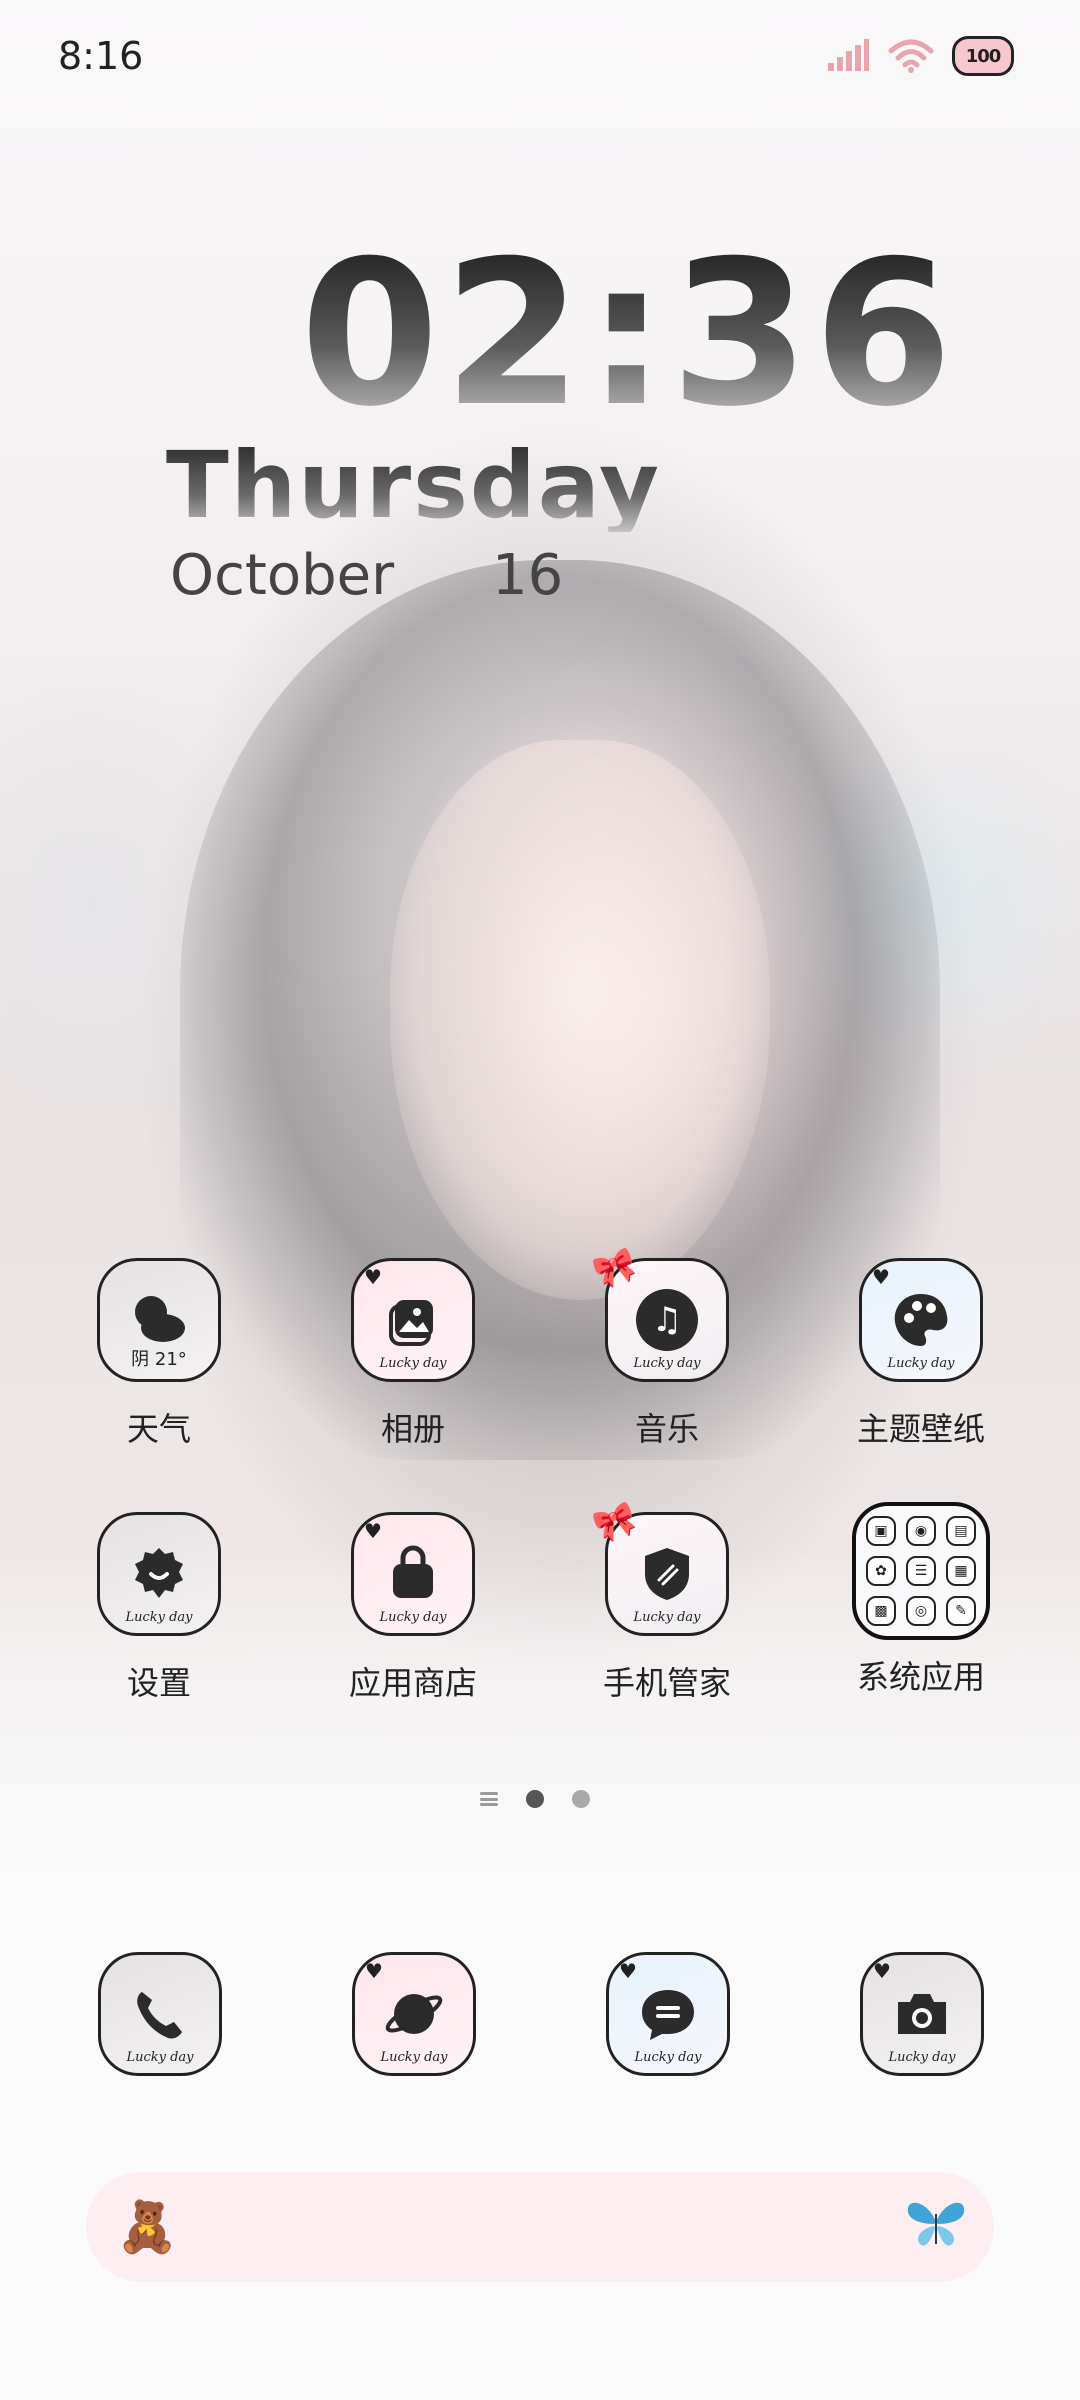 The width and height of the screenshot is (1080, 2400). What do you see at coordinates (881, 1531) in the screenshot?
I see `mini-app-icon: ▣` at bounding box center [881, 1531].